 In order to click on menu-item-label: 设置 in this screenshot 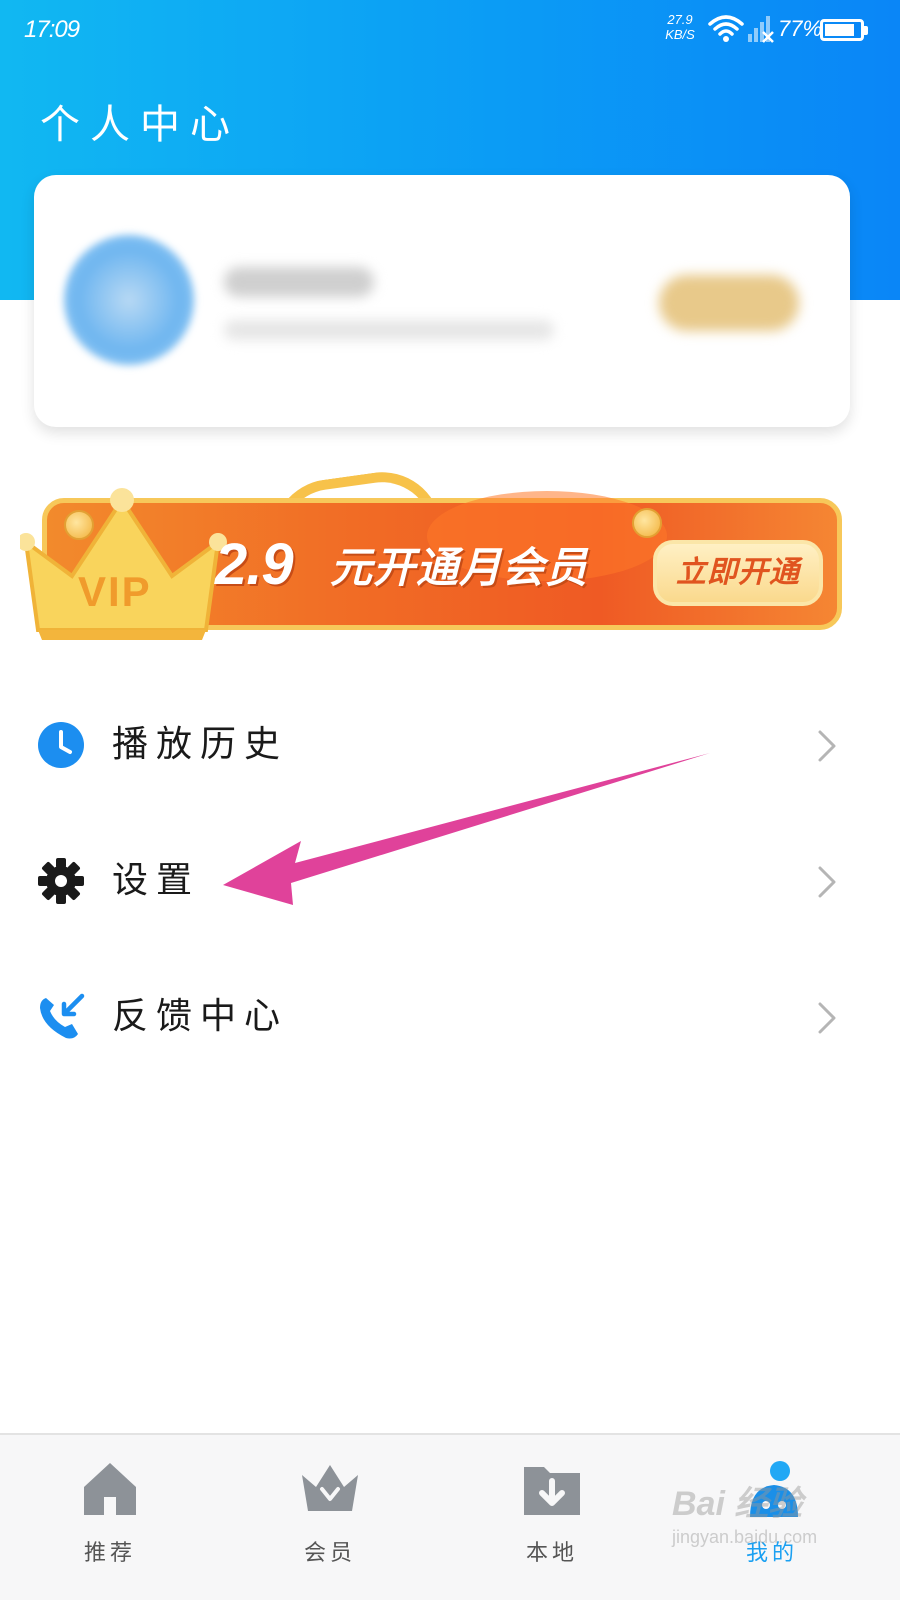, I will do `click(156, 880)`.